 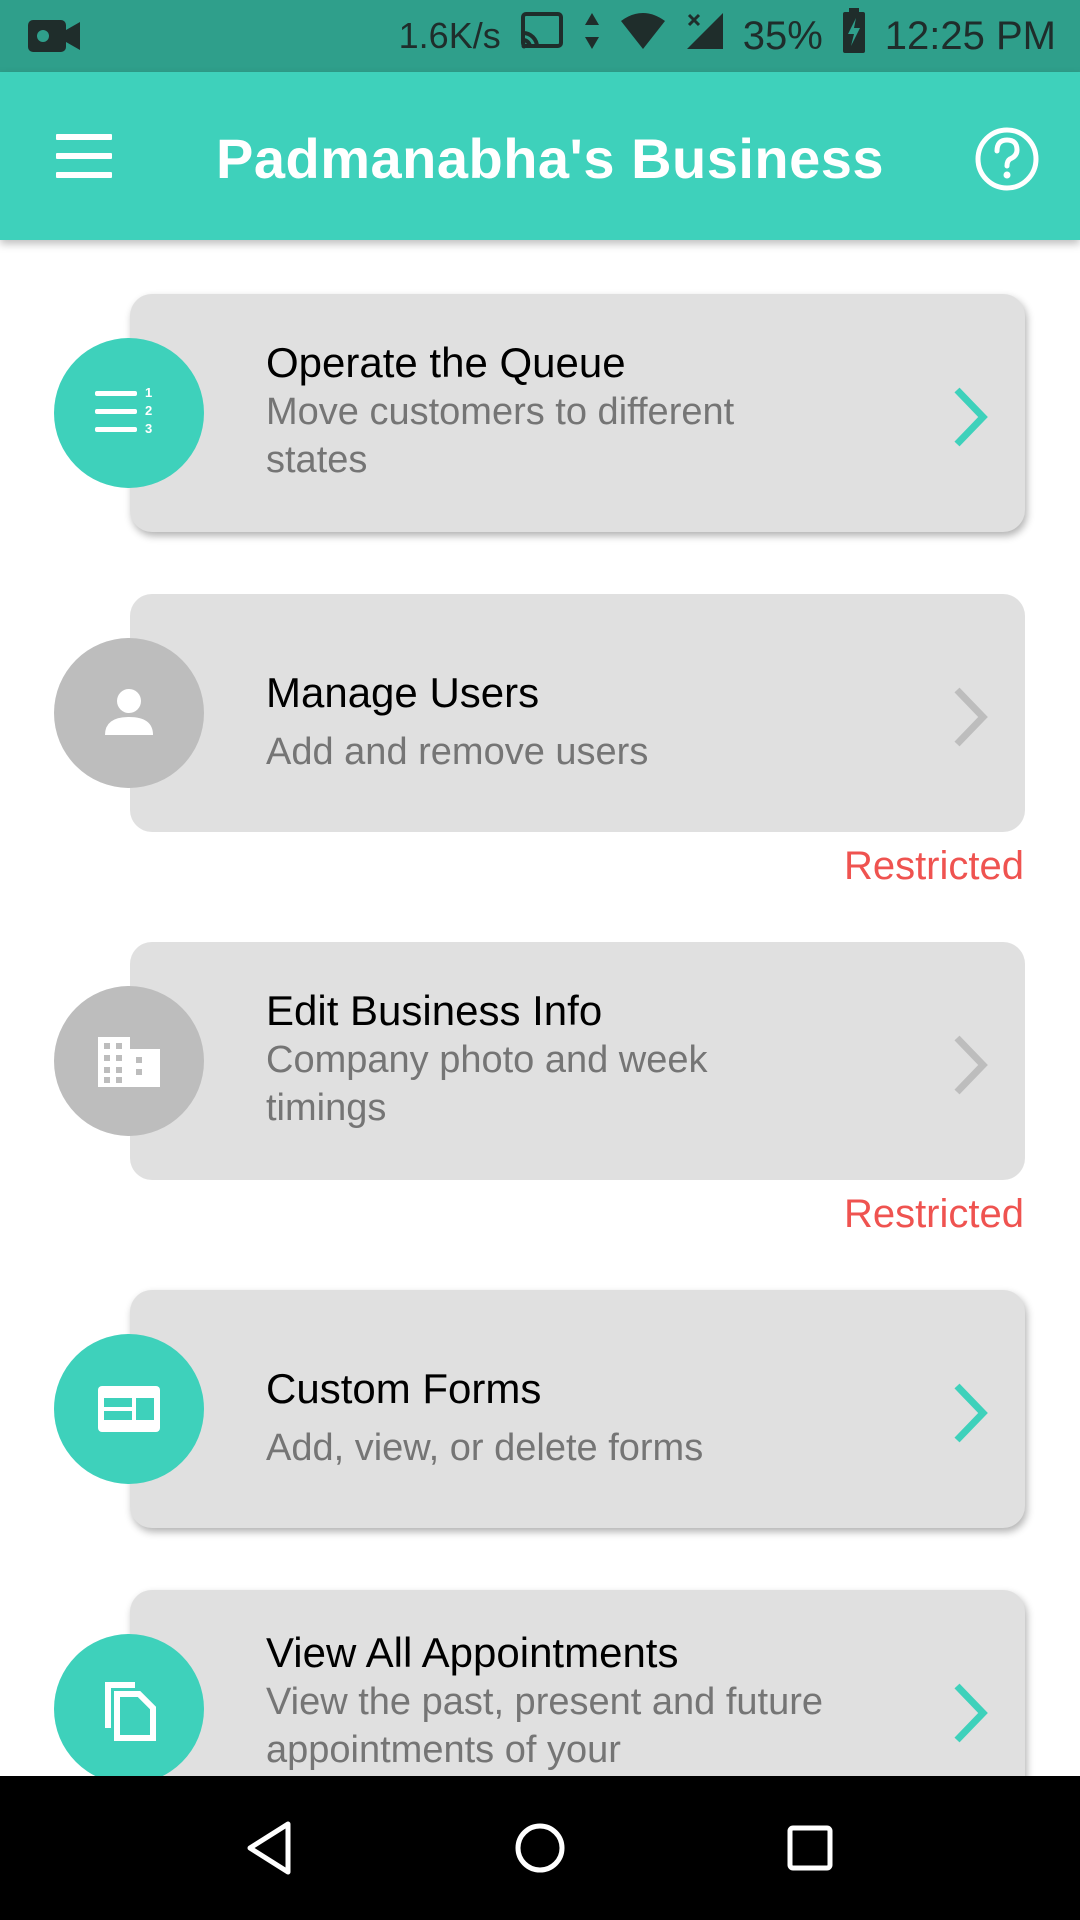 I want to click on building-icon, so click(x=129, y=1061).